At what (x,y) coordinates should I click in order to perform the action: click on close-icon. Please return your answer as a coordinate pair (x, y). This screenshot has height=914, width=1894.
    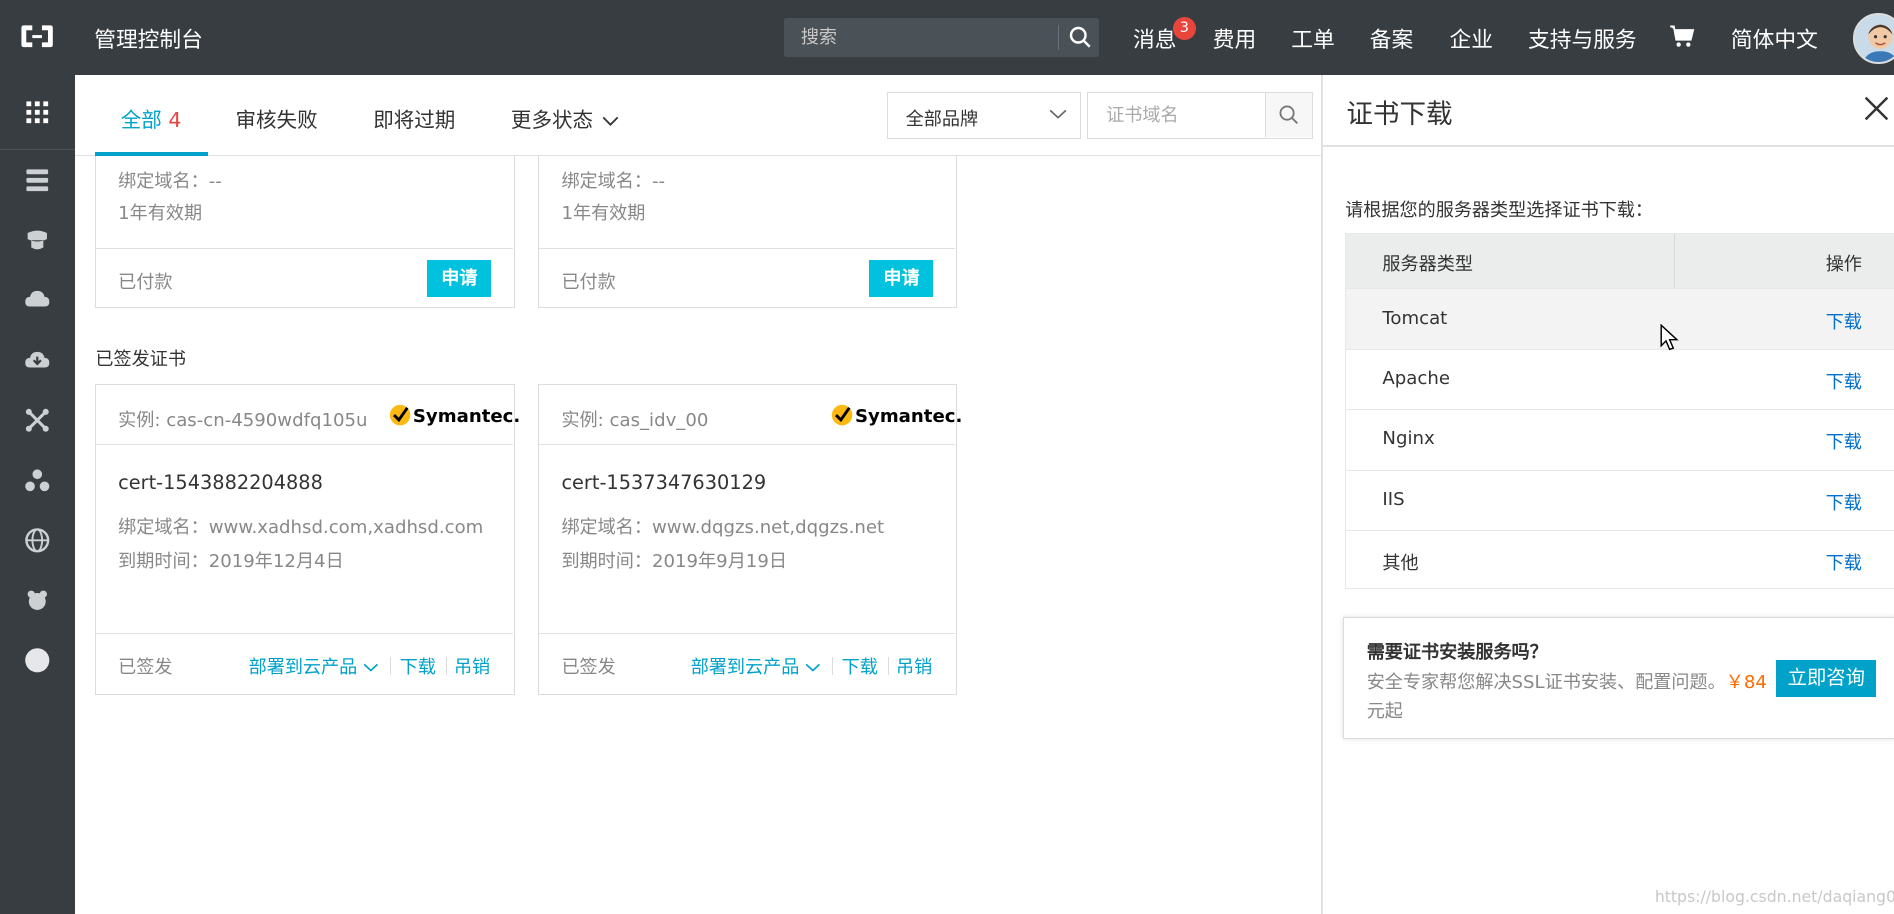
    Looking at the image, I should click on (1876, 108).